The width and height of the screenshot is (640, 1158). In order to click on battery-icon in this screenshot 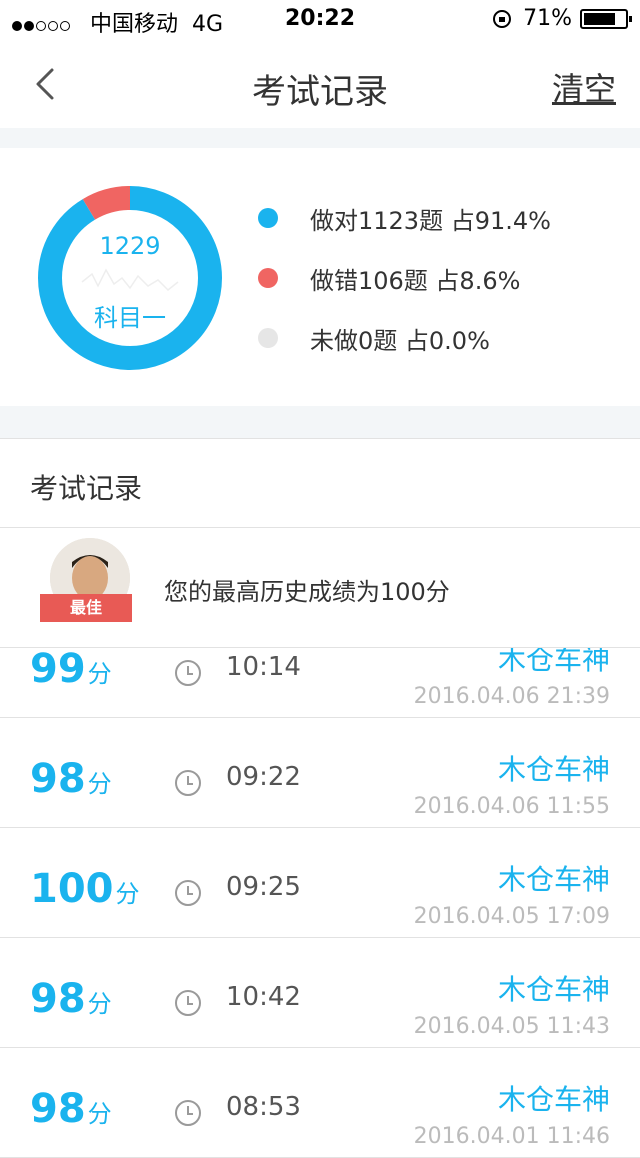, I will do `click(606, 18)`.